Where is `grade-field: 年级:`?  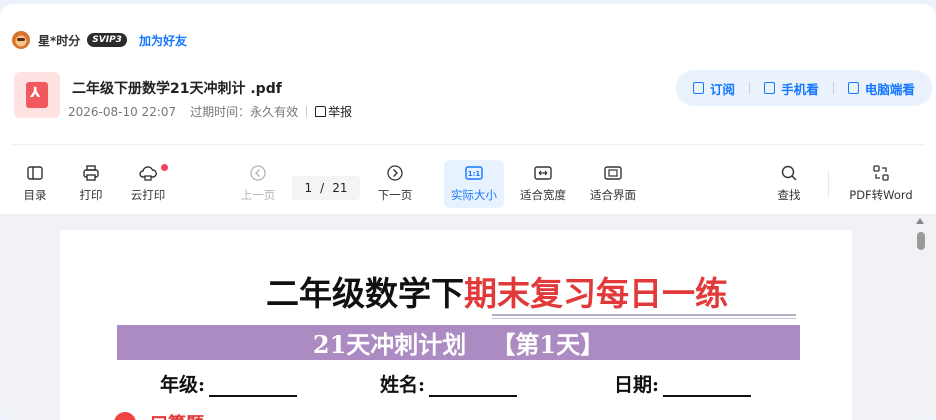
grade-field: 年级: is located at coordinates (229, 383).